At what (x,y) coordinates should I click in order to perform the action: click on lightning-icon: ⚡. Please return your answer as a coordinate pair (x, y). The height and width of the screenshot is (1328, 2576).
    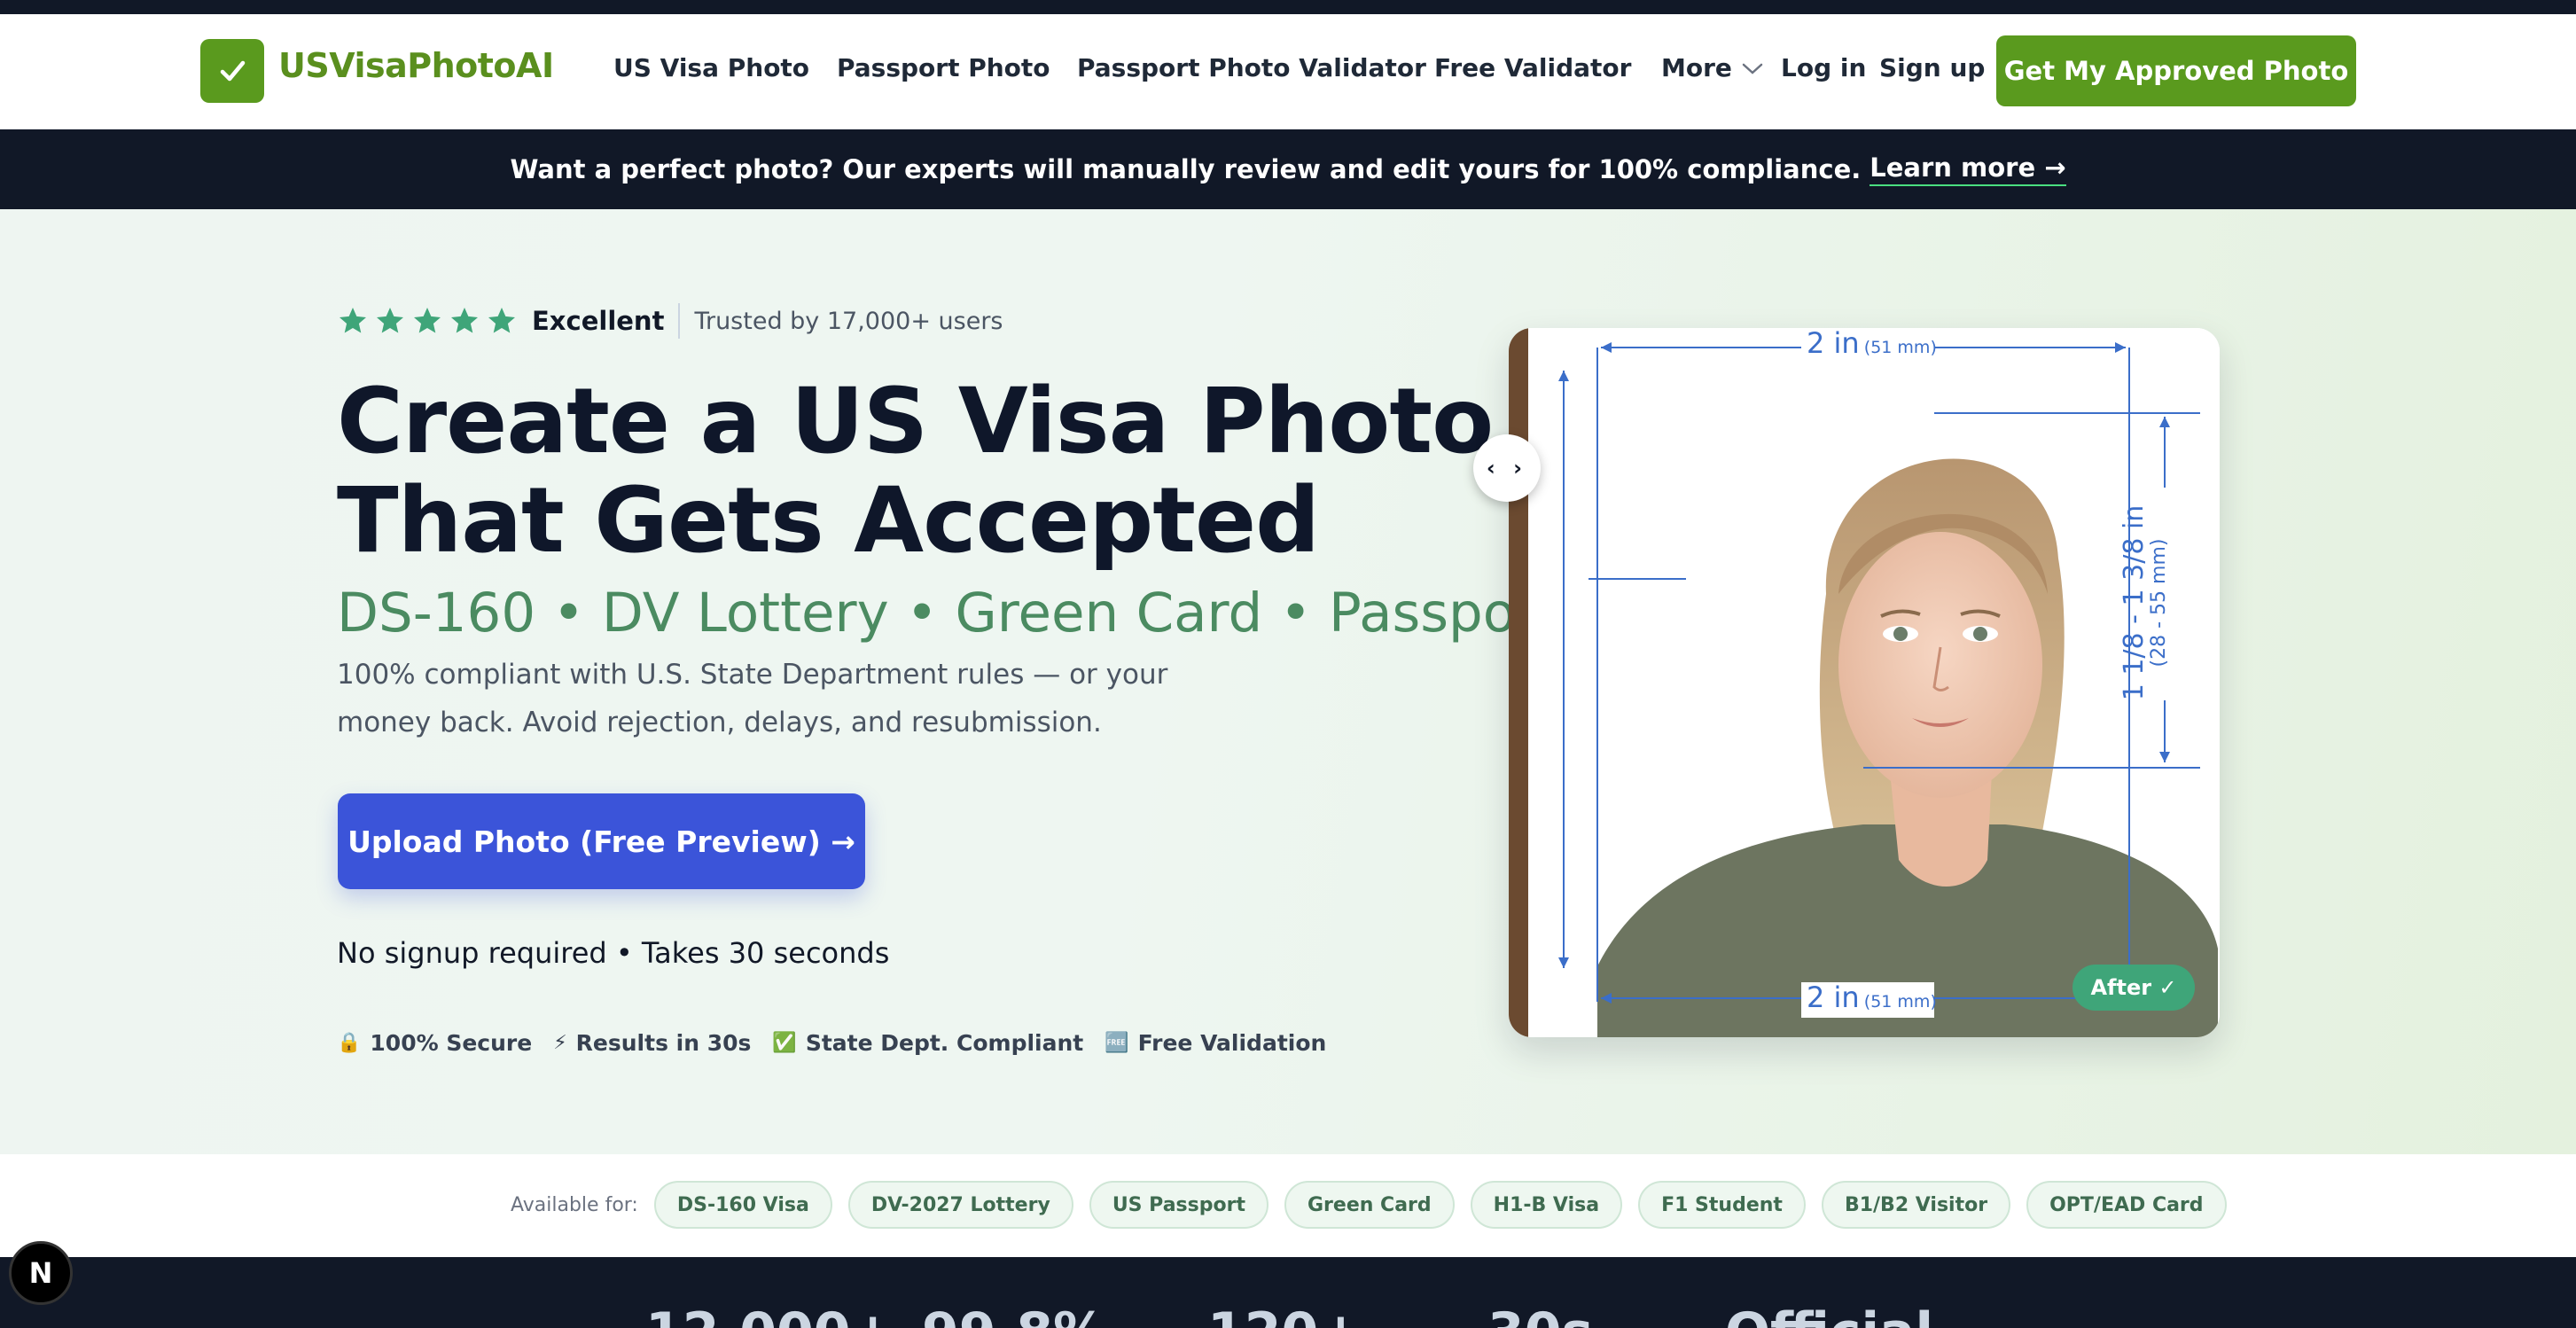
    Looking at the image, I should click on (560, 1043).